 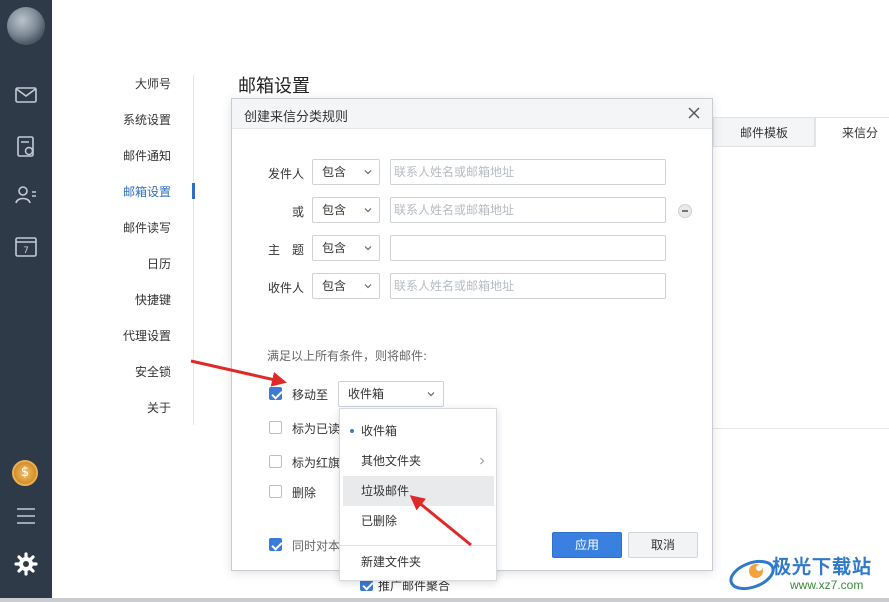 What do you see at coordinates (418, 545) in the screenshot?
I see `dropdown-separator` at bounding box center [418, 545].